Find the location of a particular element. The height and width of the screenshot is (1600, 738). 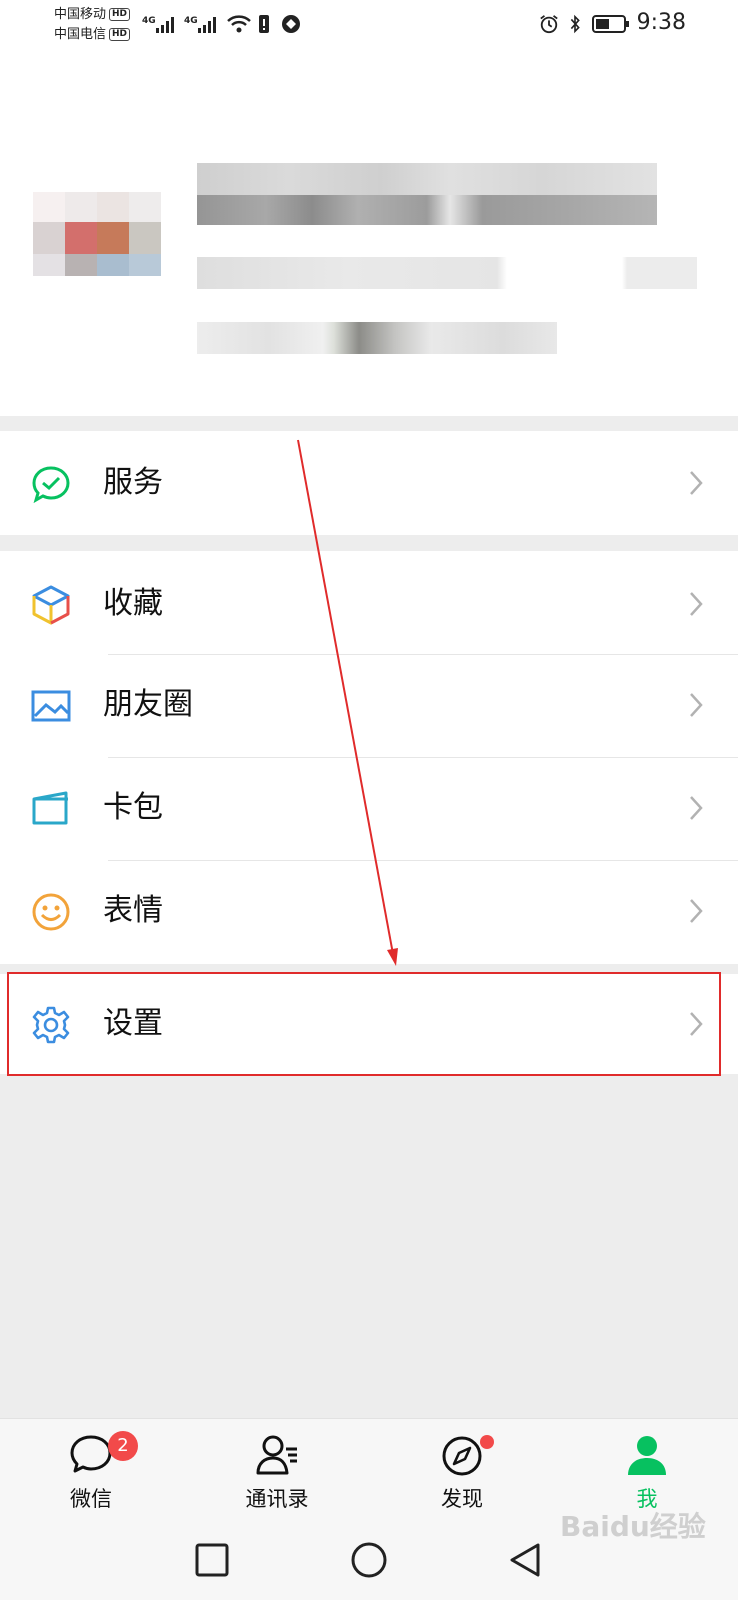

menu-item-label: 服务 is located at coordinates (133, 482).